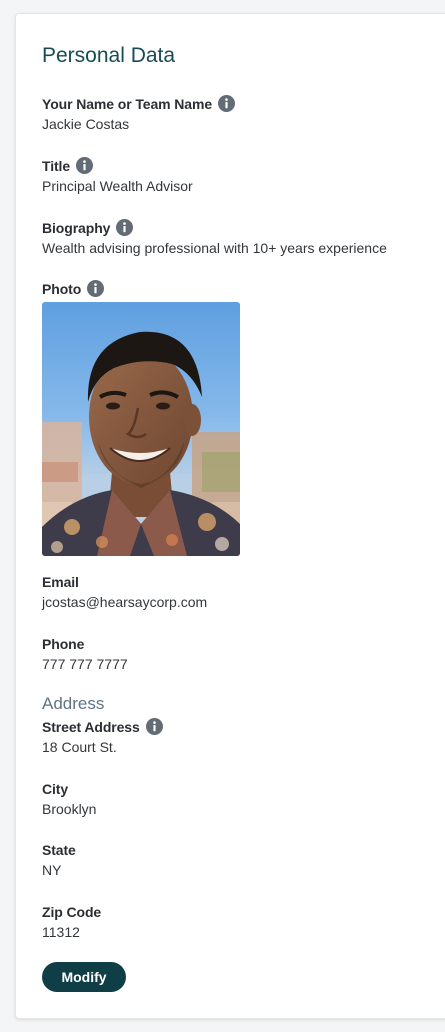 The image size is (445, 1032). What do you see at coordinates (243, 175) in the screenshot?
I see `title-field: Title Principal Wealth Advisor` at bounding box center [243, 175].